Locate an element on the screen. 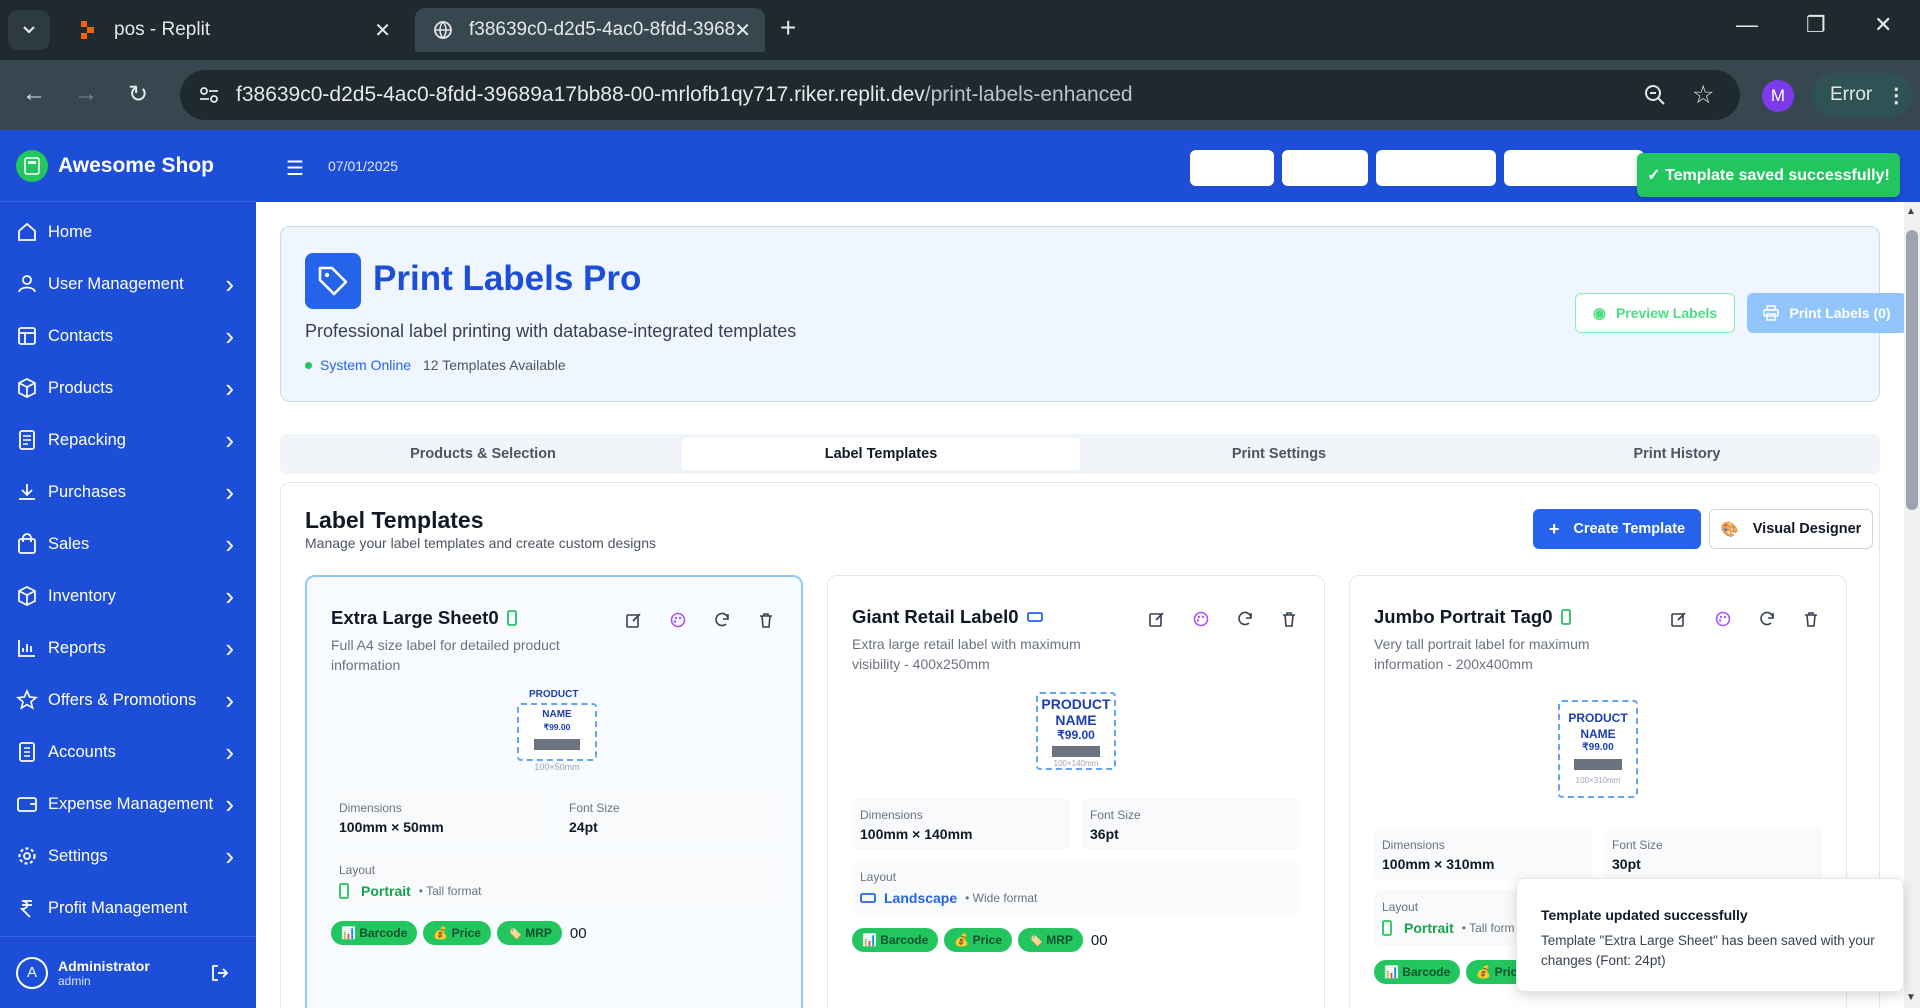 The image size is (1920, 1008). panel-title: Label Templates is located at coordinates (394, 520).